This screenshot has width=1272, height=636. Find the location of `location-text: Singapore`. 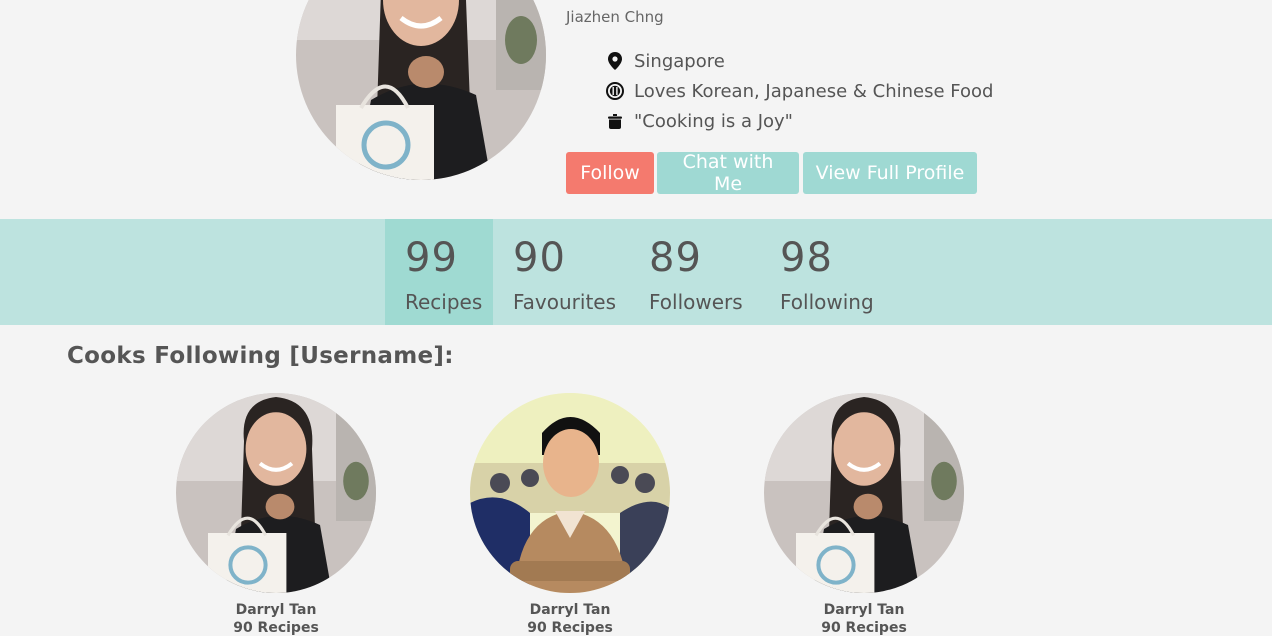

location-text: Singapore is located at coordinates (679, 61).